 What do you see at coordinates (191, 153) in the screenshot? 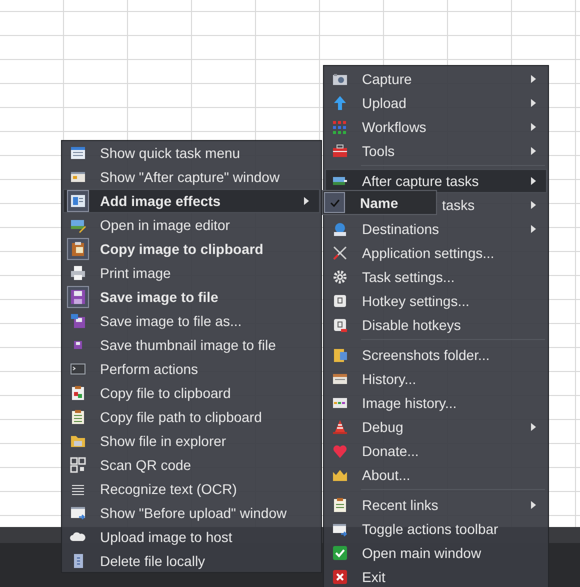
I see `menu-item: Show quick task menu` at bounding box center [191, 153].